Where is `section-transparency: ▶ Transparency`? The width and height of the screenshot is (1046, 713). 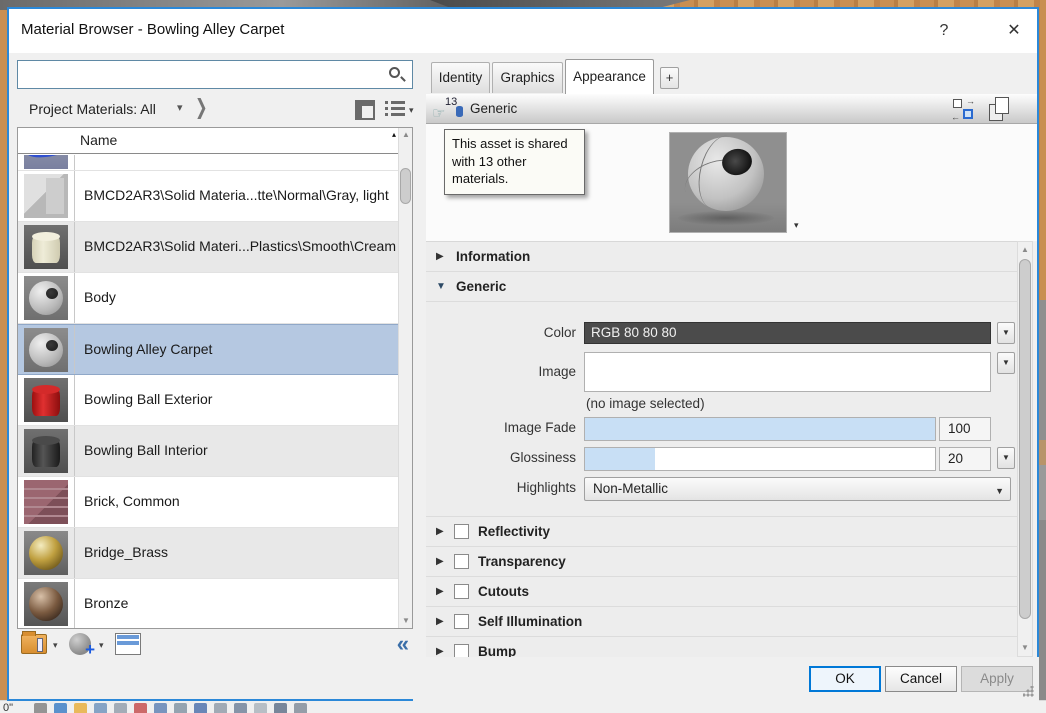
section-transparency: ▶ Transparency is located at coordinates (721, 562).